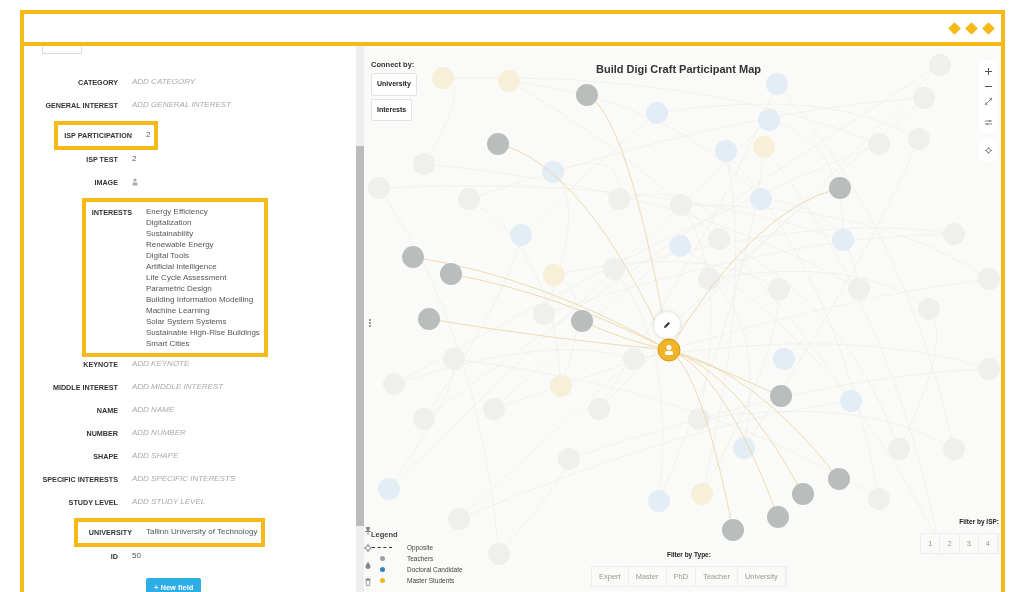 The height and width of the screenshot is (592, 1016). I want to click on interest-item: Life Cycle Assessment, so click(187, 277).